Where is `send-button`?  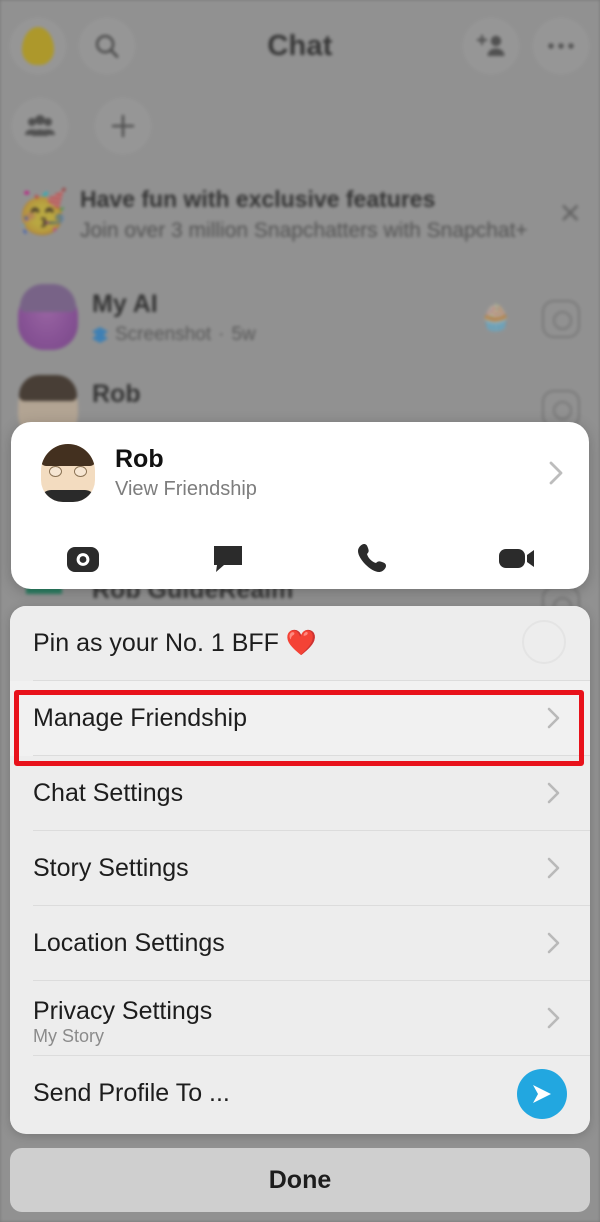
send-button is located at coordinates (542, 1094).